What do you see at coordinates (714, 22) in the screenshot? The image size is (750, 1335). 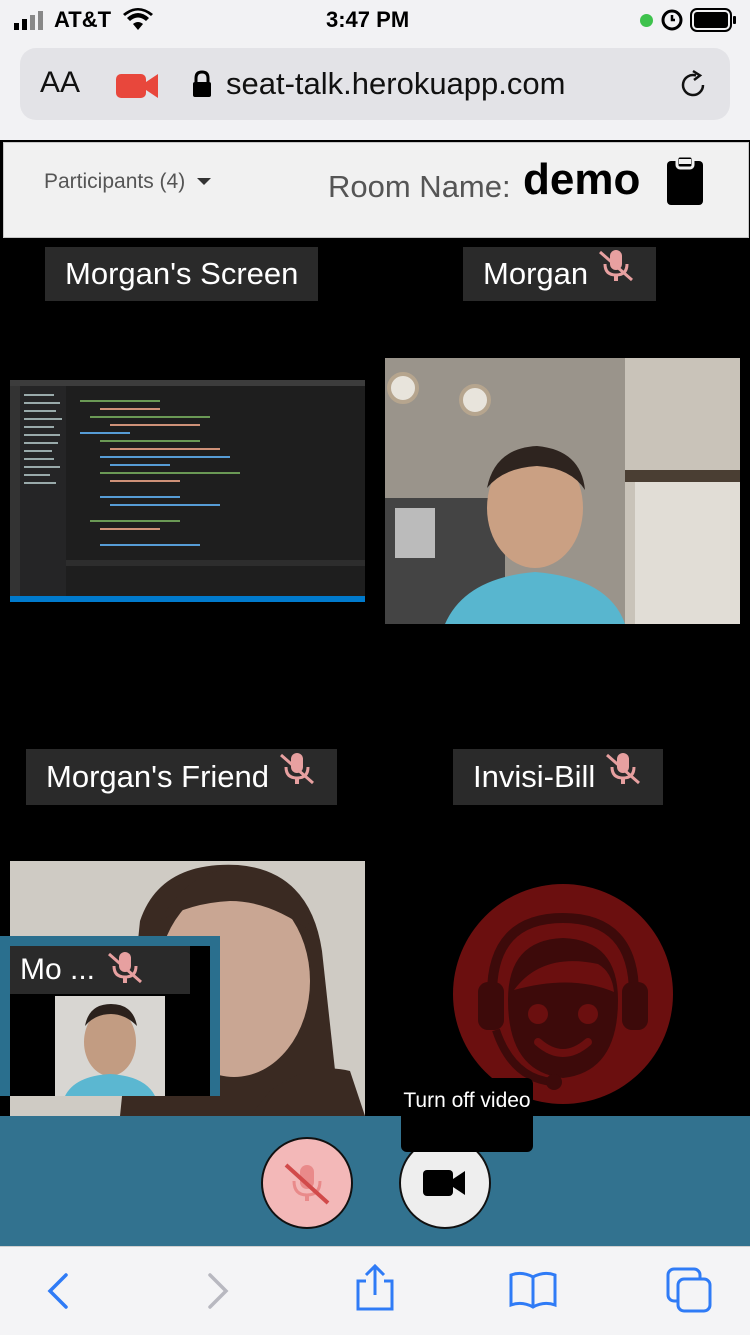 I see `battery-icon` at bounding box center [714, 22].